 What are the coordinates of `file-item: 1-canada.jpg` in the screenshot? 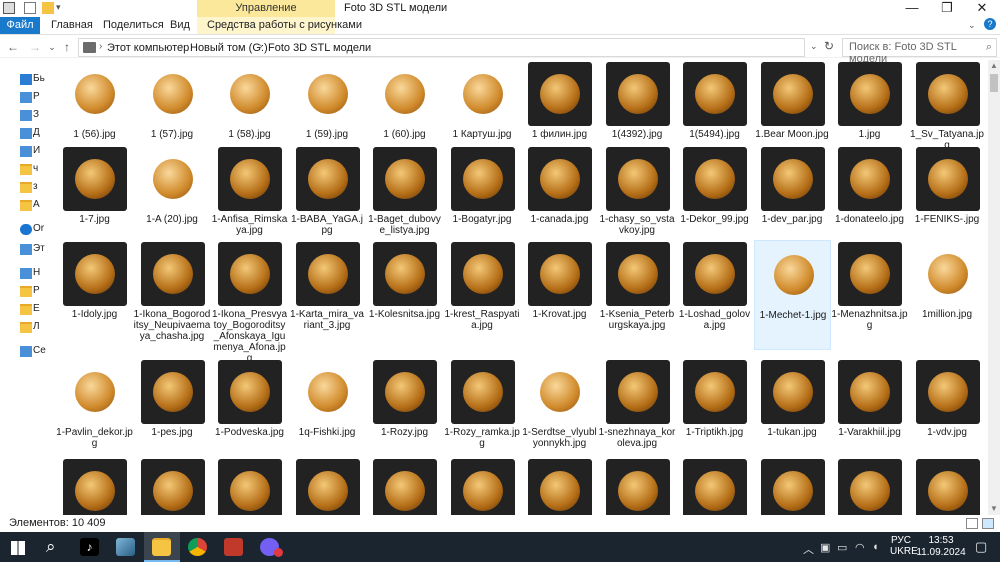 It's located at (559, 200).